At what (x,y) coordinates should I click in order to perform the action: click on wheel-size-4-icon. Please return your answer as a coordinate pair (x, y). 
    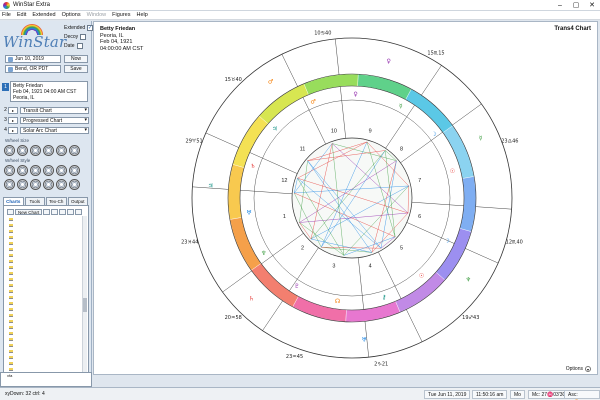
    Looking at the image, I should click on (48, 150).